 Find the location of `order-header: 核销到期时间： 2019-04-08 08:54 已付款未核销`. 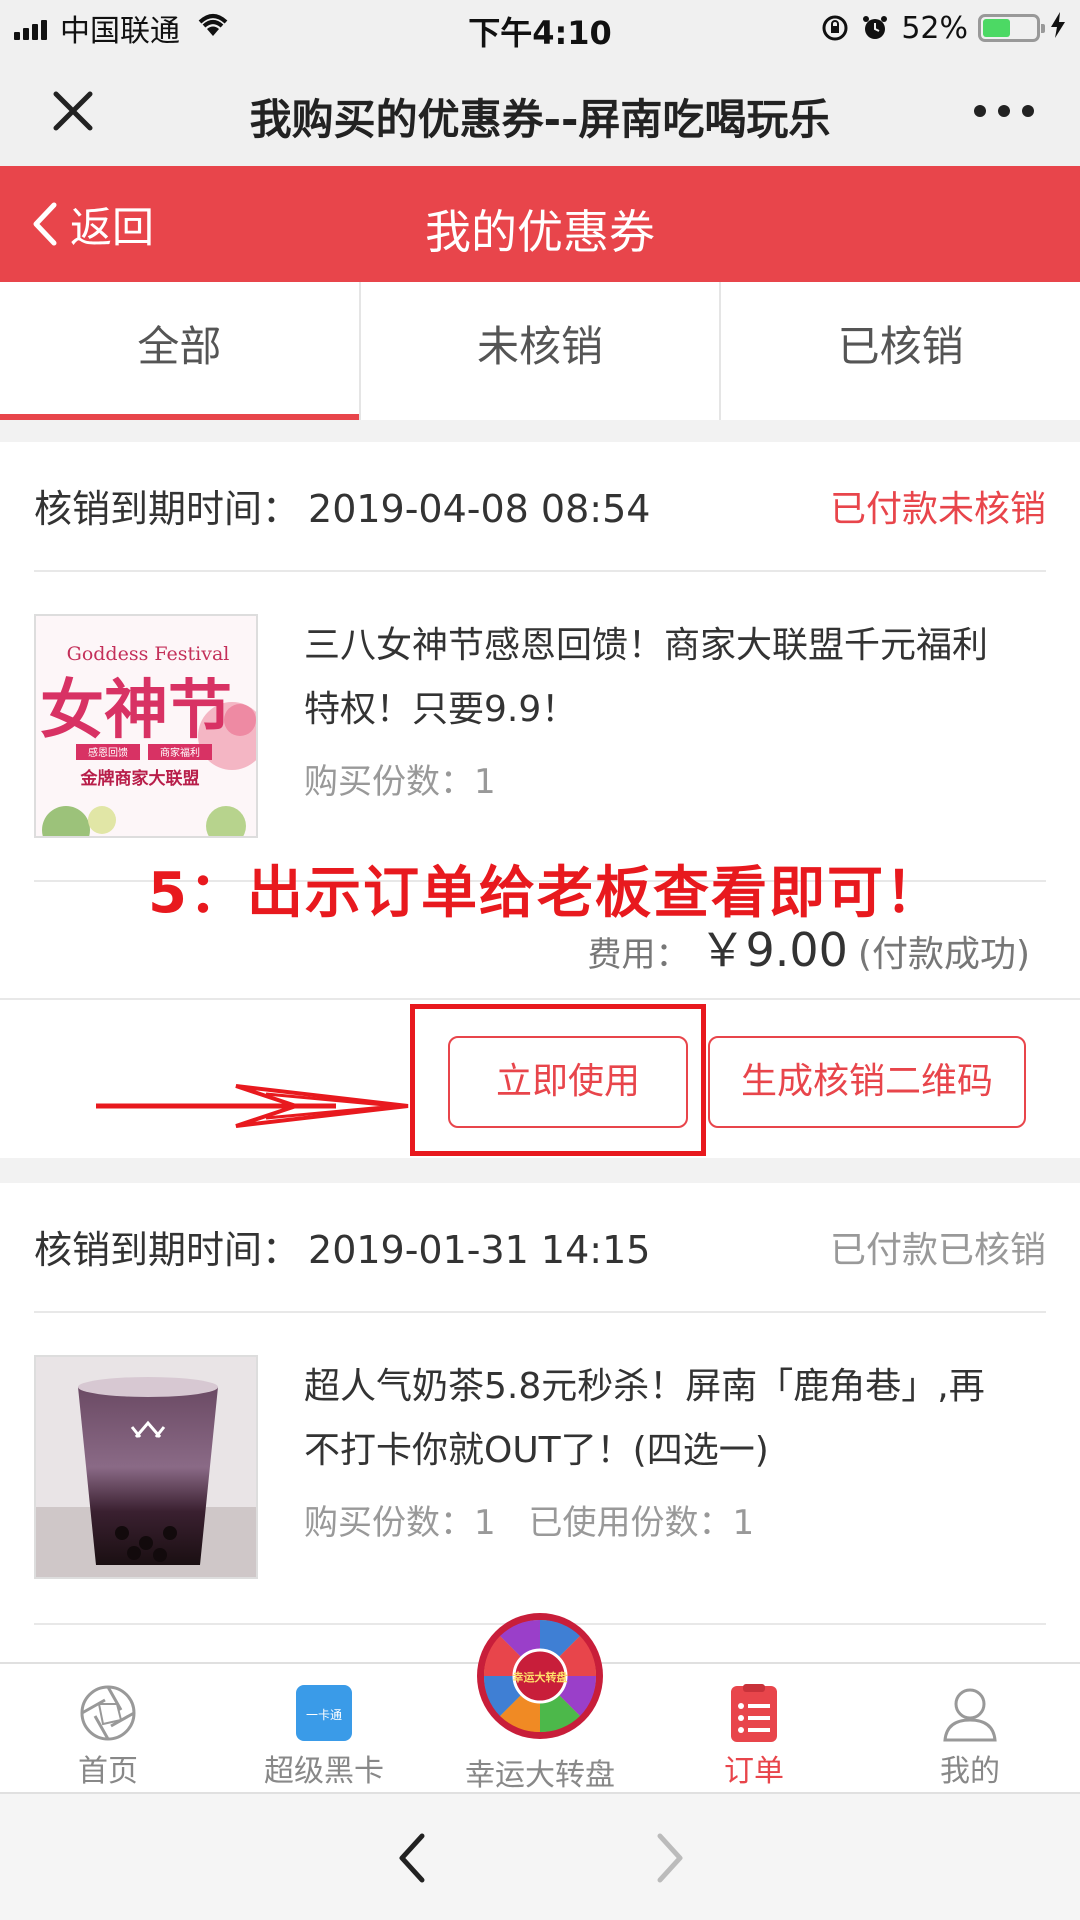

order-header: 核销到期时间： 2019-04-08 08:54 已付款未核销 is located at coordinates (540, 507).